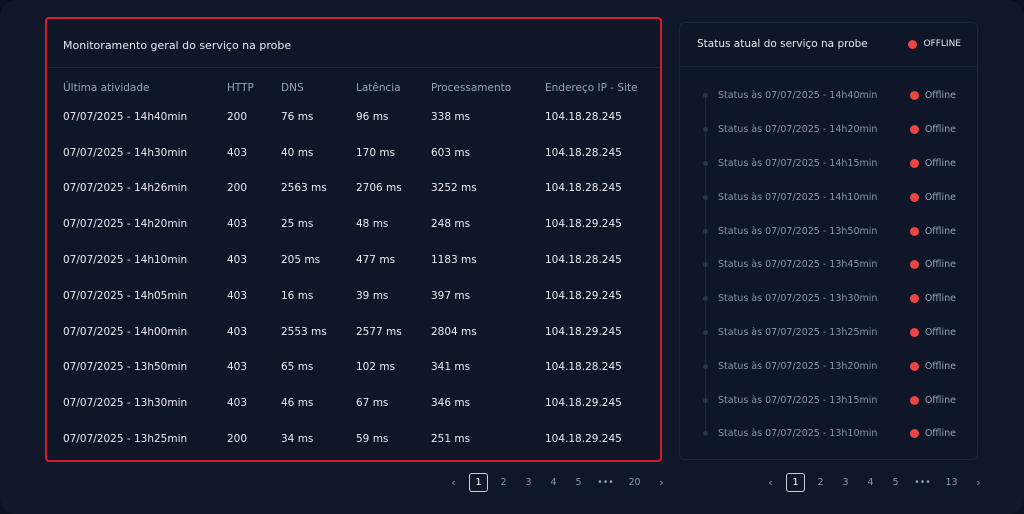 This screenshot has width=1024, height=514. Describe the element at coordinates (798, 366) in the screenshot. I see `status-timestamp: Status às 07/07/2025 - 13h20min` at that location.